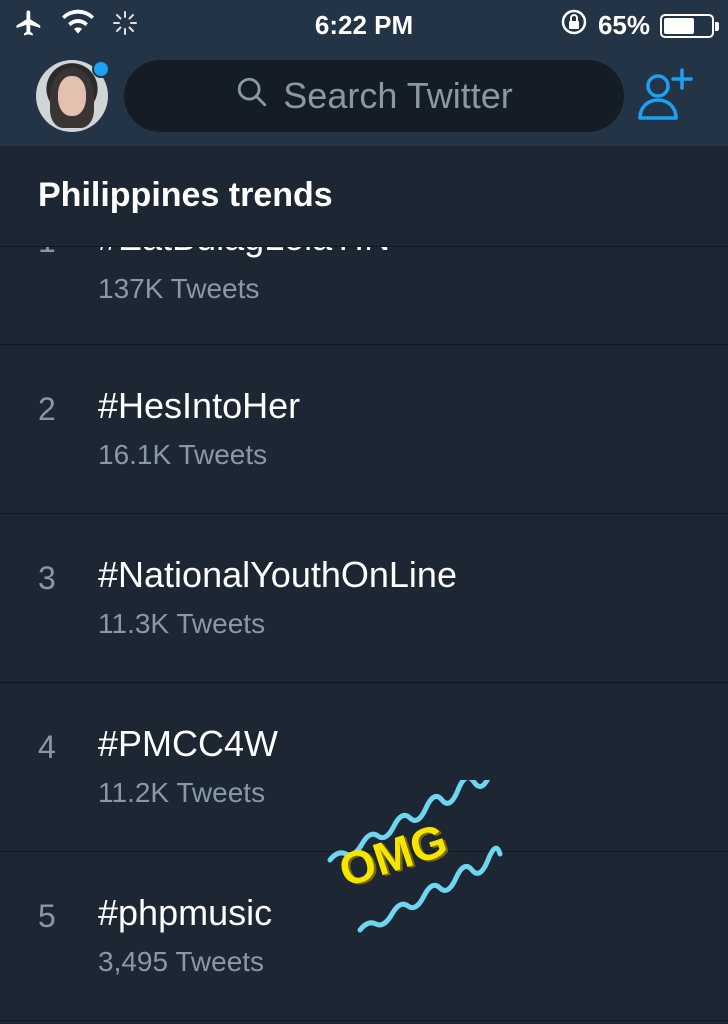  Describe the element at coordinates (179, 288) in the screenshot. I see `trend-tweet-count: 137K Tweets` at that location.